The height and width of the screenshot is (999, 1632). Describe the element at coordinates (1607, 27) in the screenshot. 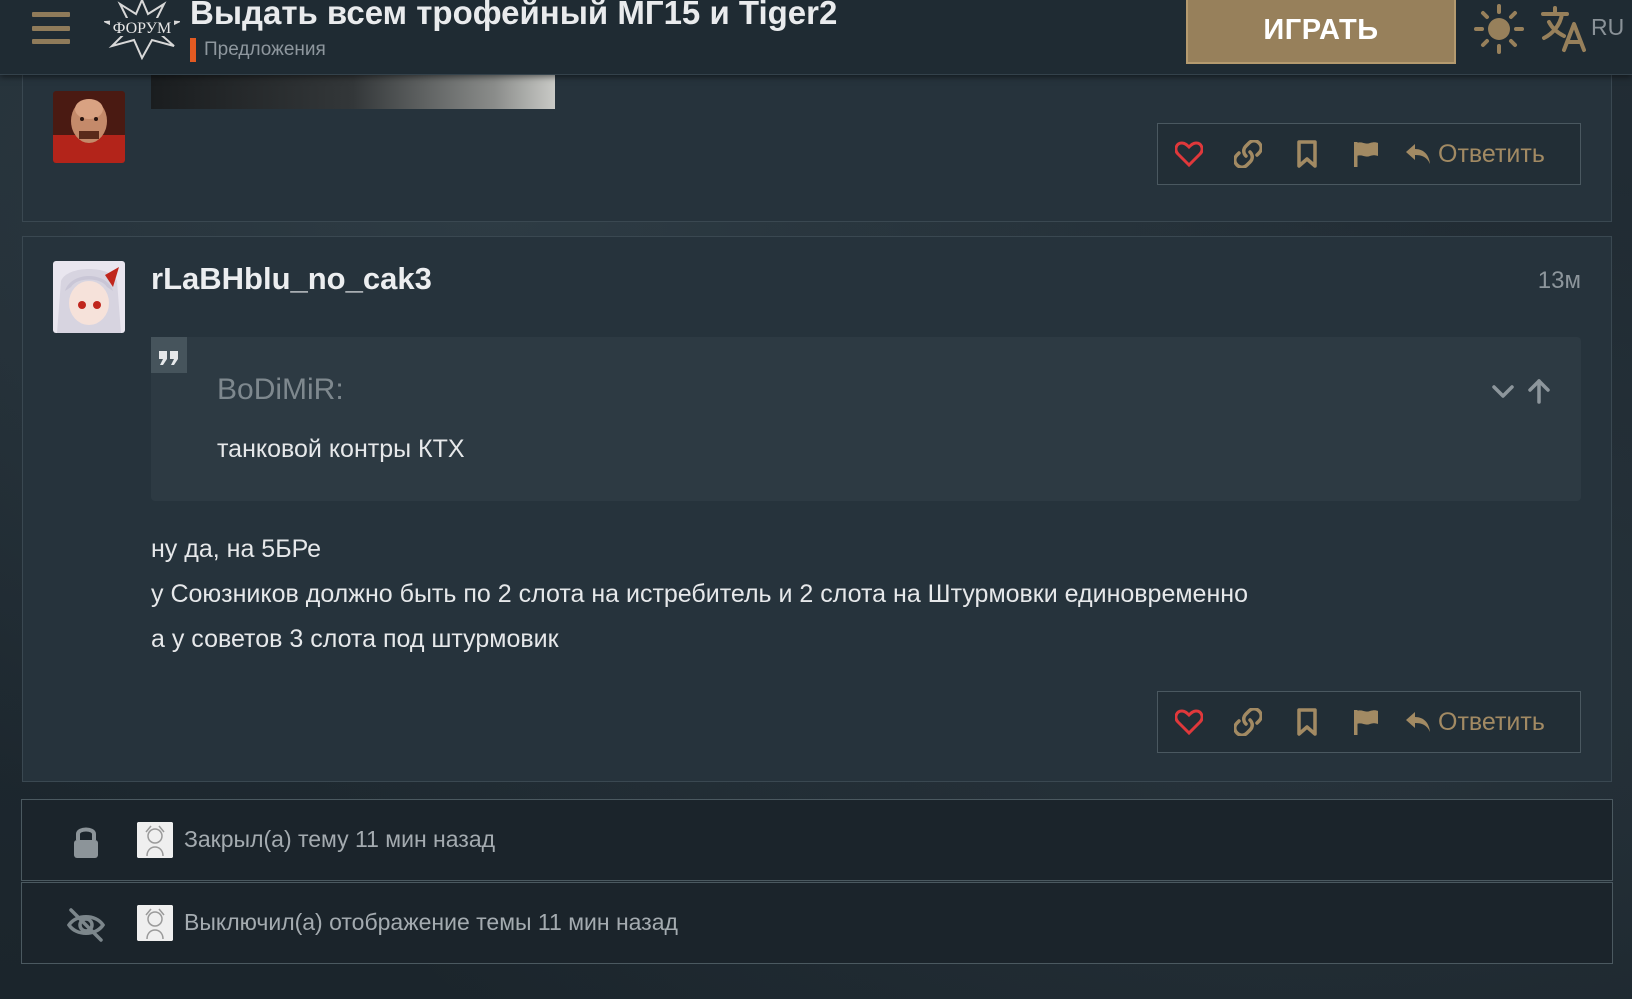

I see `language-label: RU` at that location.